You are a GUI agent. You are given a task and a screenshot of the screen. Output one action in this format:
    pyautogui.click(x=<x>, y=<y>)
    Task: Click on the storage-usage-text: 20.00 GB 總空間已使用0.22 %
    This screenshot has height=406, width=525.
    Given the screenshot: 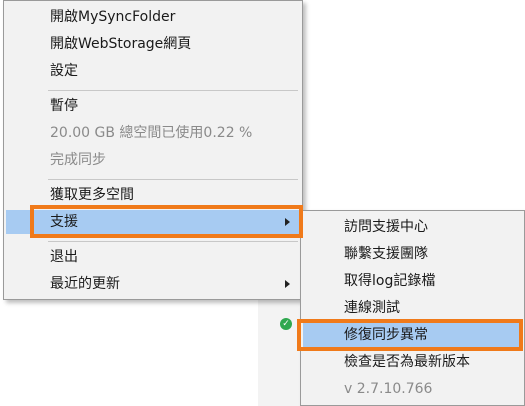 What is the action you would take?
    pyautogui.click(x=151, y=133)
    